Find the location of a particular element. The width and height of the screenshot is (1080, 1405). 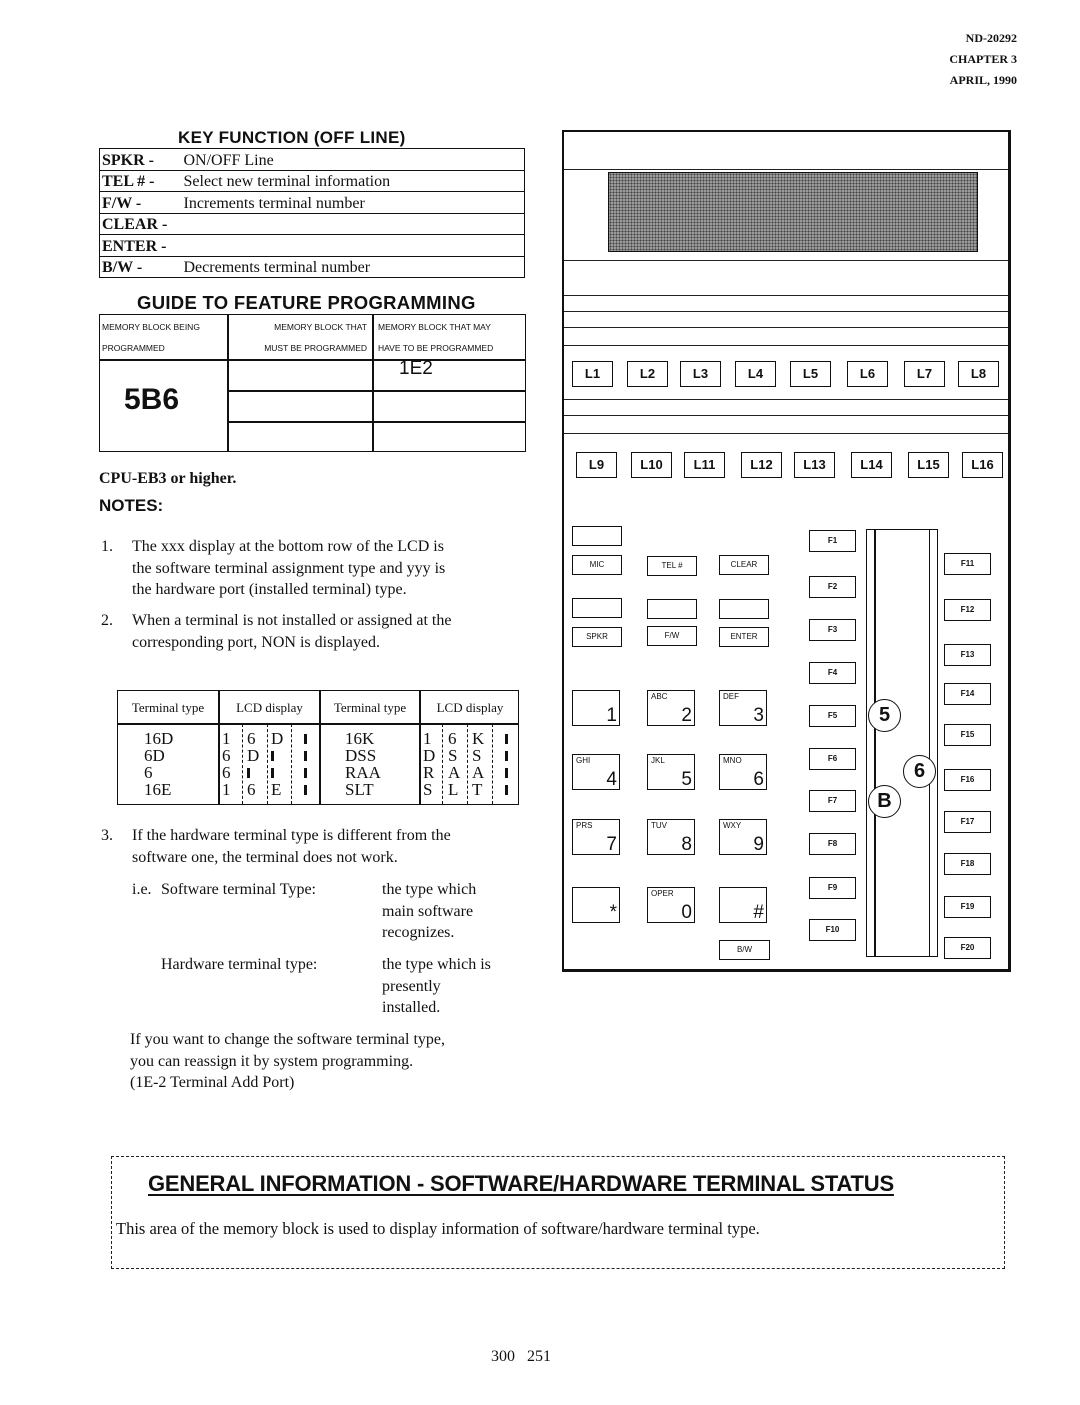

function-key-f4: F4 is located at coordinates (832, 673).